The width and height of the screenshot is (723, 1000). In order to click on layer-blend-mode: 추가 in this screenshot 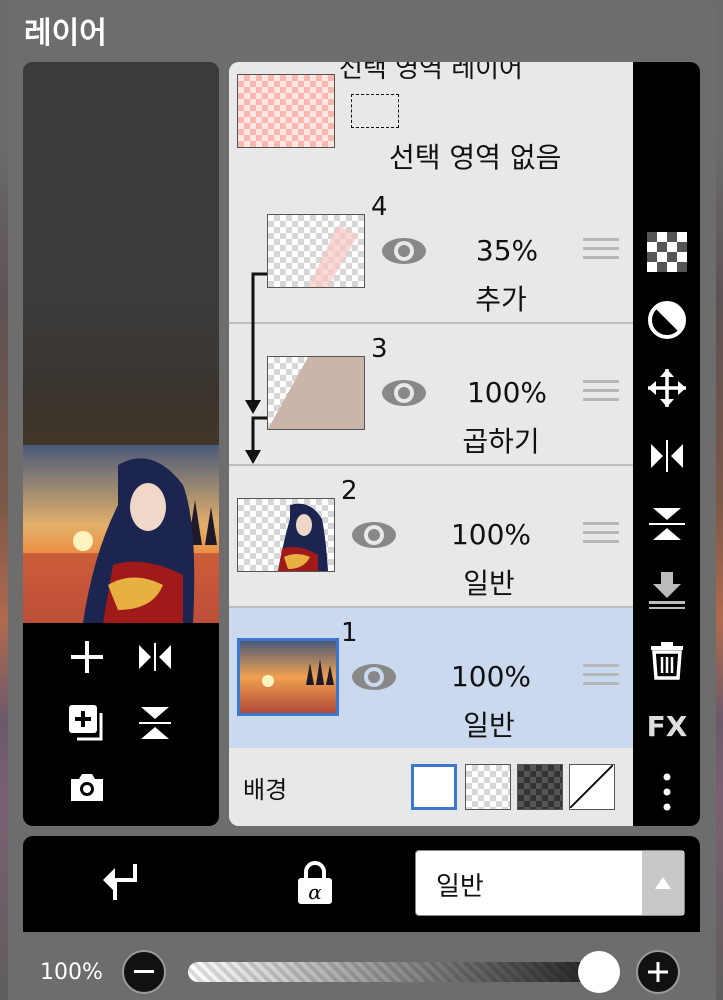, I will do `click(501, 299)`.